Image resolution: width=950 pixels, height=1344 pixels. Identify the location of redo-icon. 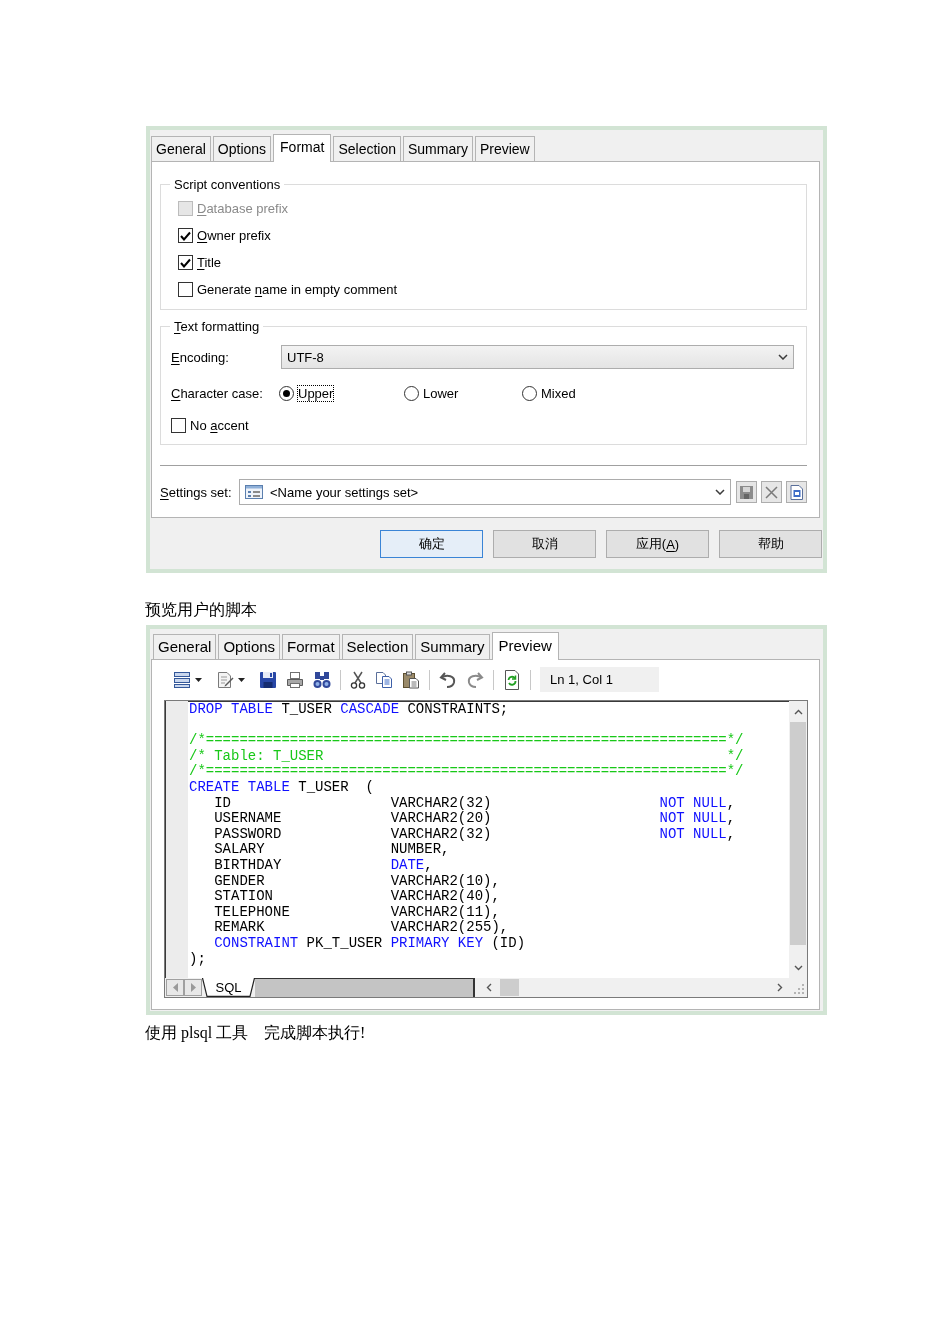
(475, 679).